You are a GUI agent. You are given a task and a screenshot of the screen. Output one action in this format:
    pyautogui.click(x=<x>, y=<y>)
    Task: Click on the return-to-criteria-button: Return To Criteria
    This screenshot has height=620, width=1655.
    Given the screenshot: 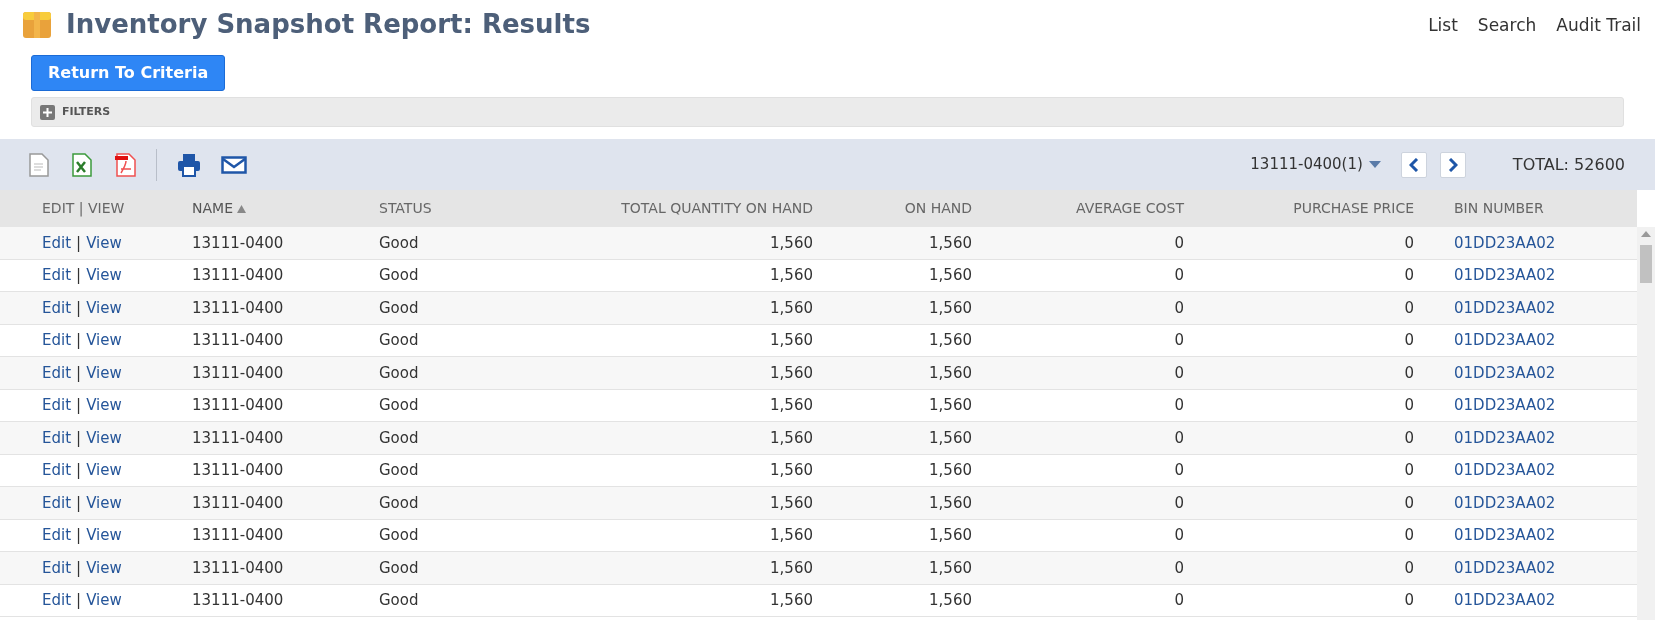 What is the action you would take?
    pyautogui.click(x=128, y=73)
    